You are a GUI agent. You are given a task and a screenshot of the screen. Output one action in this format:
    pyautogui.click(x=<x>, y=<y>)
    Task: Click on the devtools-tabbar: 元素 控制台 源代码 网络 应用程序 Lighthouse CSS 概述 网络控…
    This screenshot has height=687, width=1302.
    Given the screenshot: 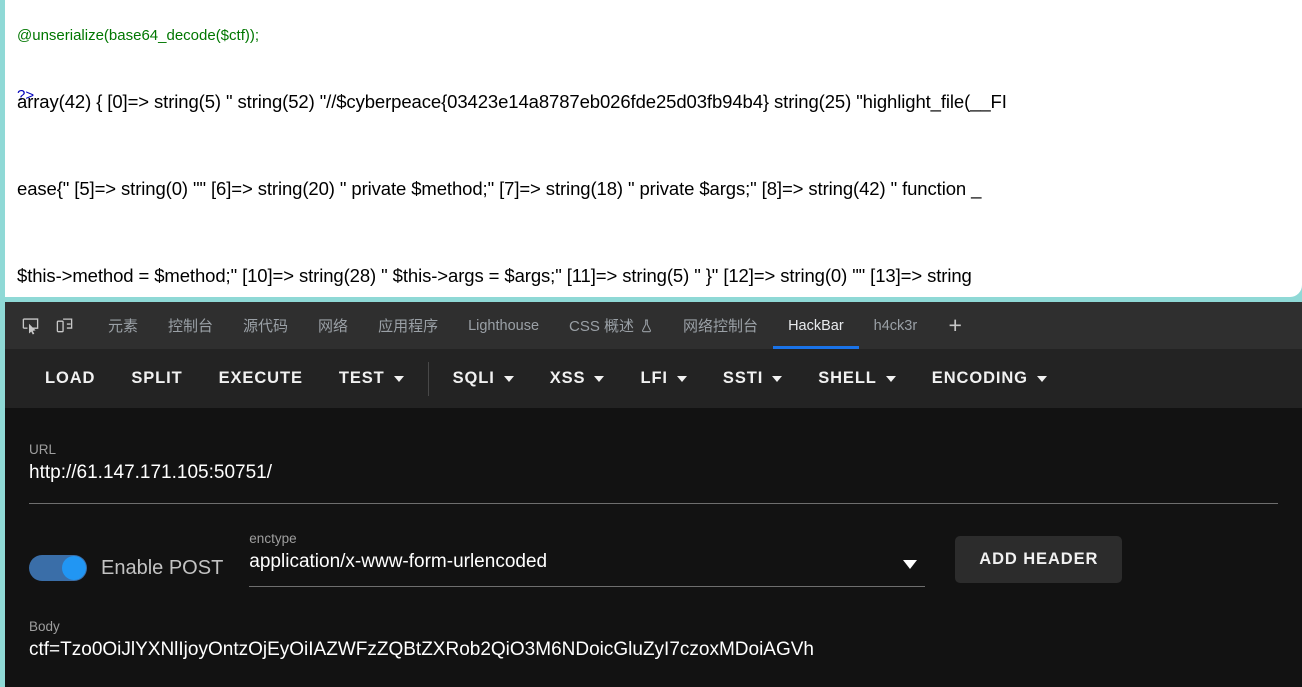 What is the action you would take?
    pyautogui.click(x=653, y=325)
    